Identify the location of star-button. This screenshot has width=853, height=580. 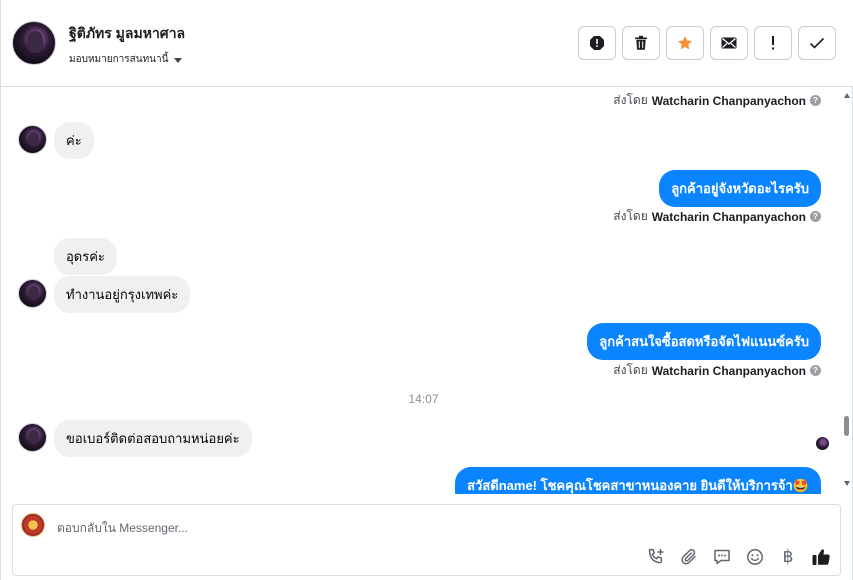
(685, 43).